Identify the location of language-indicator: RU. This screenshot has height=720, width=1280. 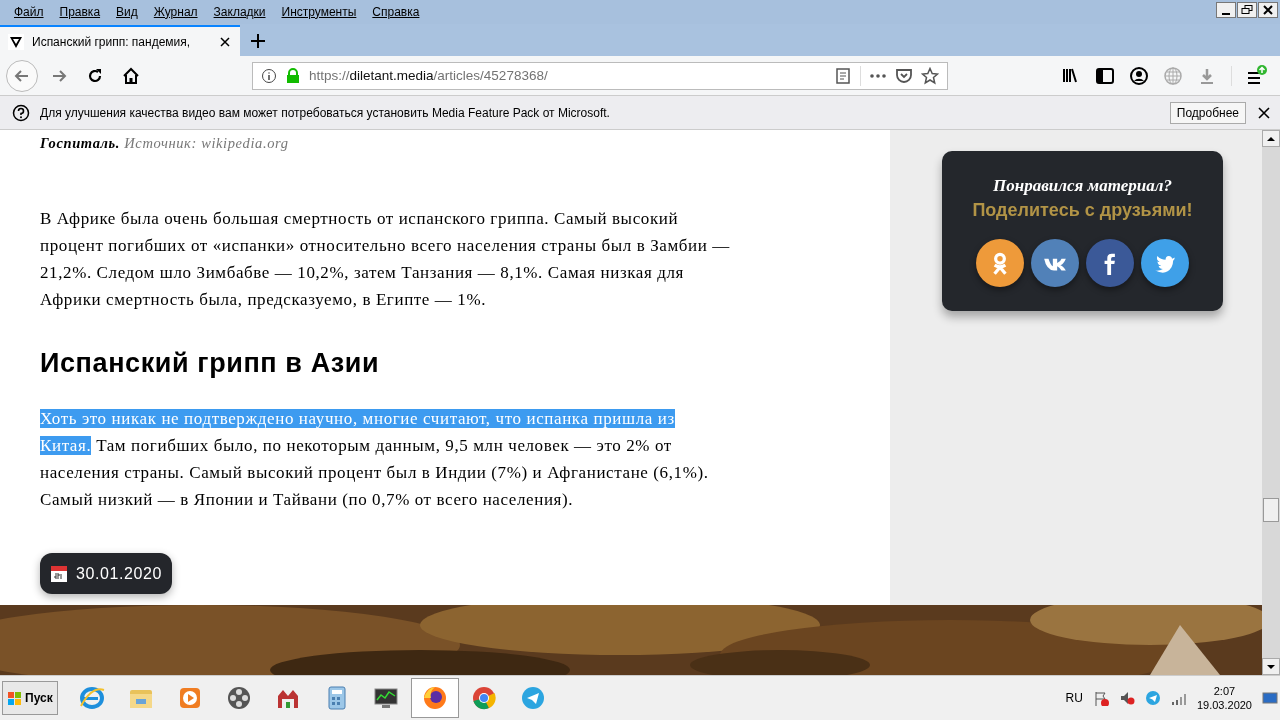
(1074, 698).